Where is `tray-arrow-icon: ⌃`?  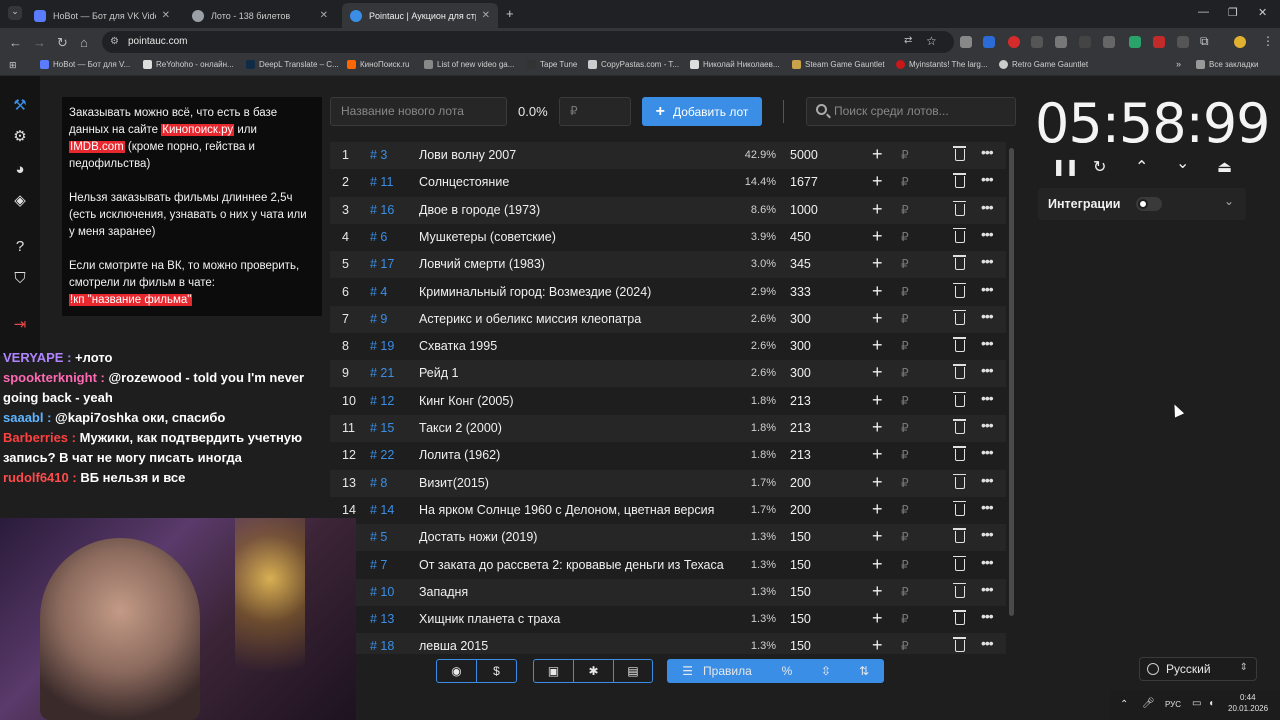 tray-arrow-icon: ⌃ is located at coordinates (1124, 704).